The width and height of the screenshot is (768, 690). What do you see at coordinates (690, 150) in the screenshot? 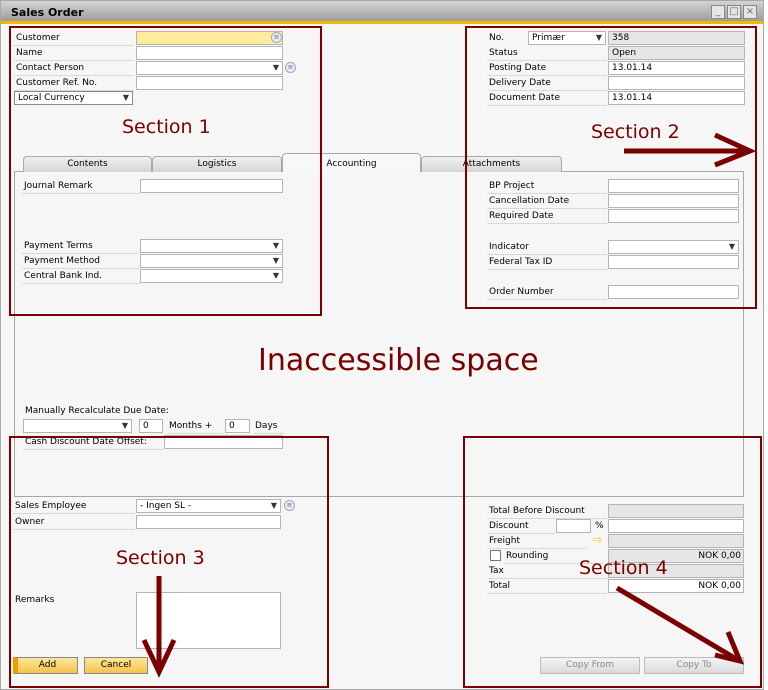
I see `section-2-arrow-icon` at bounding box center [690, 150].